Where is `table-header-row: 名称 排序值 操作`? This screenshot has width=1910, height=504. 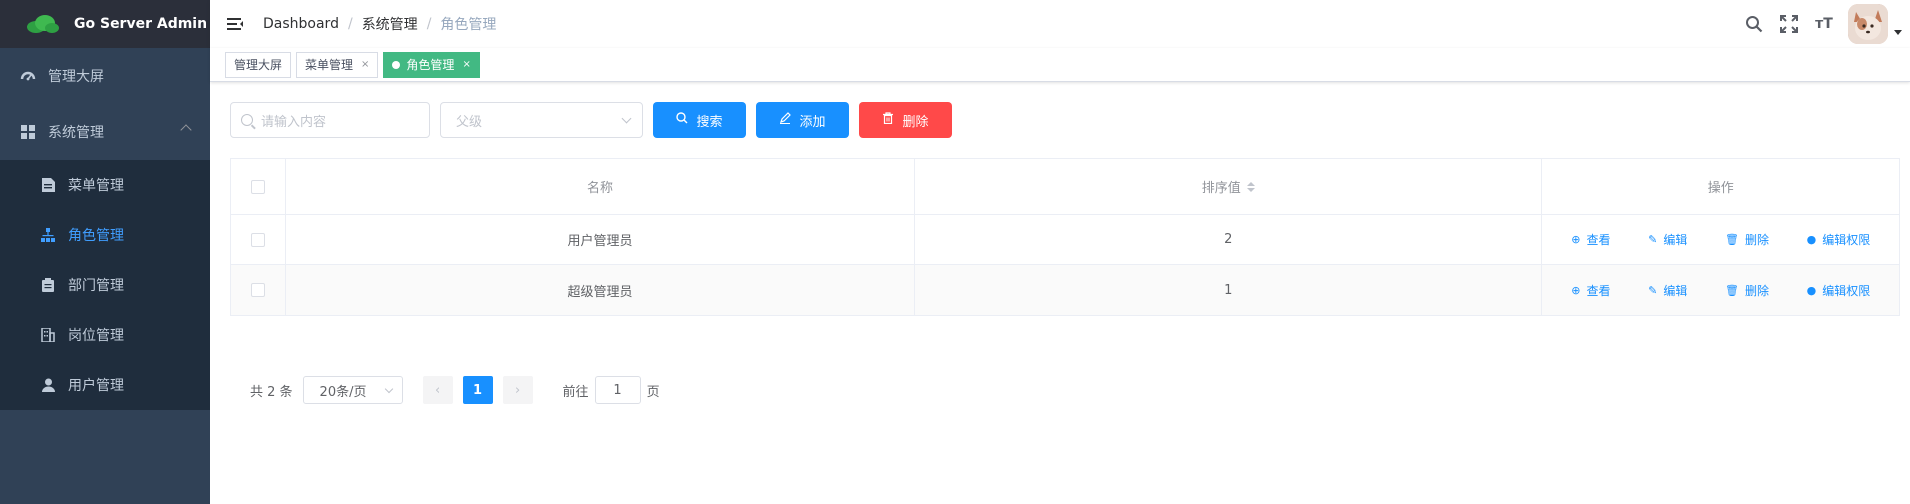 table-header-row: 名称 排序值 操作 is located at coordinates (1065, 187).